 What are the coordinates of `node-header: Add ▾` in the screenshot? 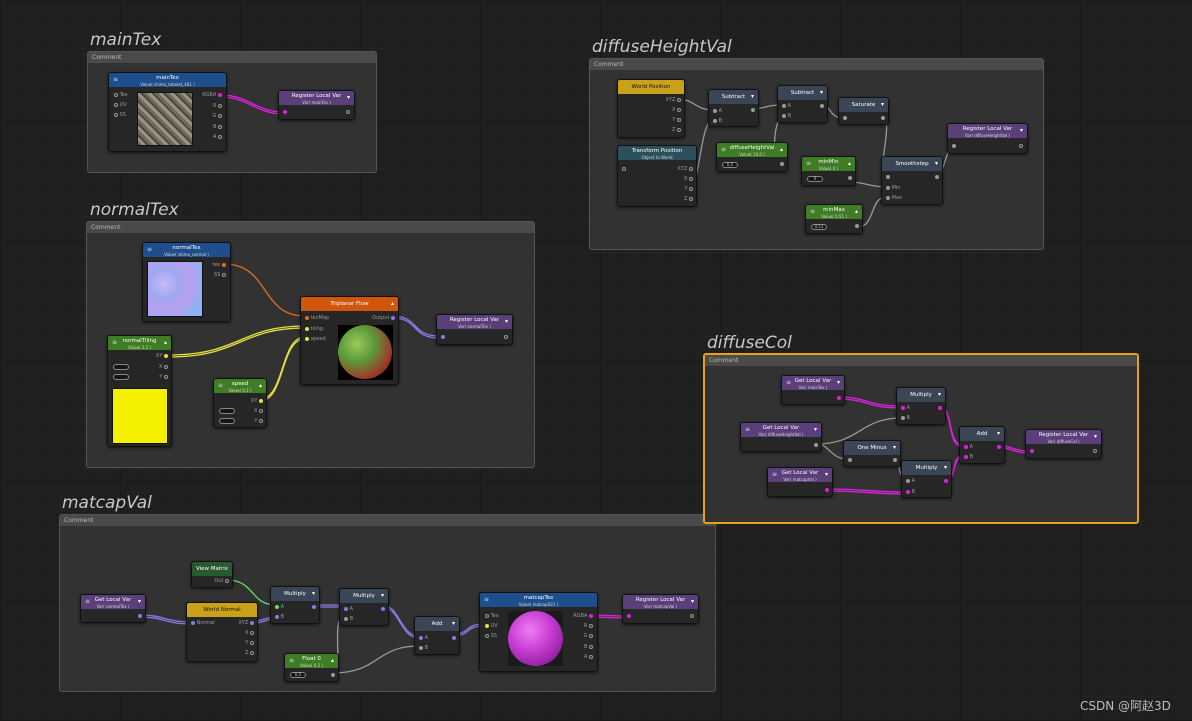 It's located at (437, 624).